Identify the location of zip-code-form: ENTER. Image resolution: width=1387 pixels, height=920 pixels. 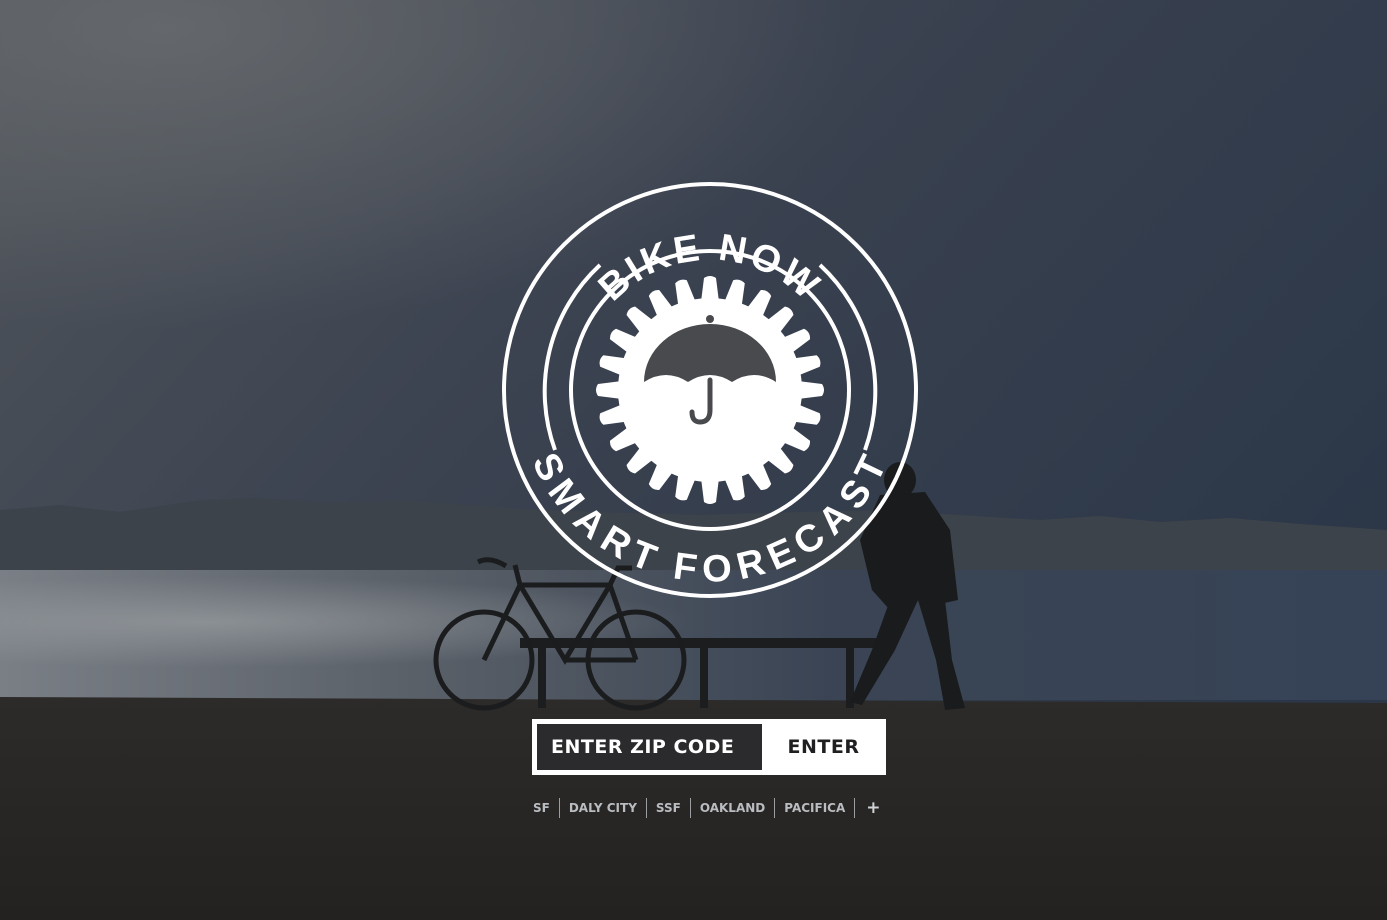
(709, 747).